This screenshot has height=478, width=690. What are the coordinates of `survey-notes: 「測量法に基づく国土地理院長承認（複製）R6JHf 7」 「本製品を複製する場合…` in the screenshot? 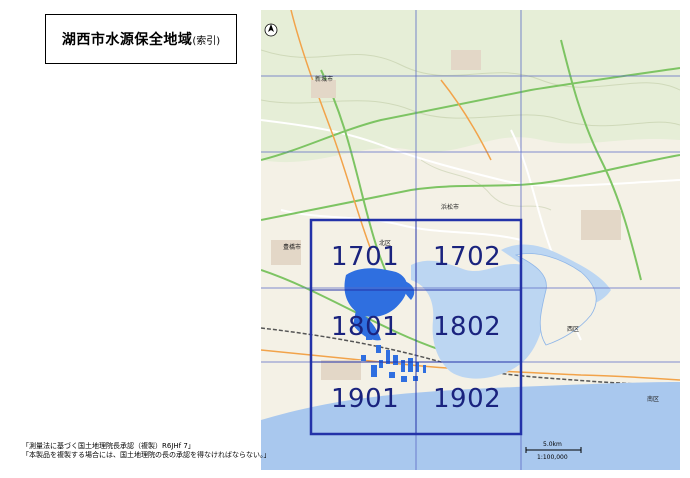 It's located at (146, 451).